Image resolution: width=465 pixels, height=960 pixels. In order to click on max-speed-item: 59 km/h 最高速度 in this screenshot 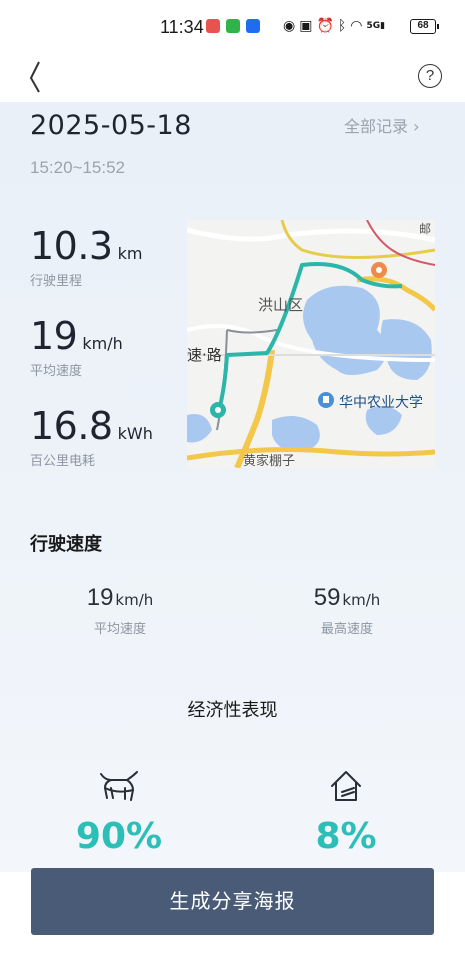, I will do `click(347, 610)`.